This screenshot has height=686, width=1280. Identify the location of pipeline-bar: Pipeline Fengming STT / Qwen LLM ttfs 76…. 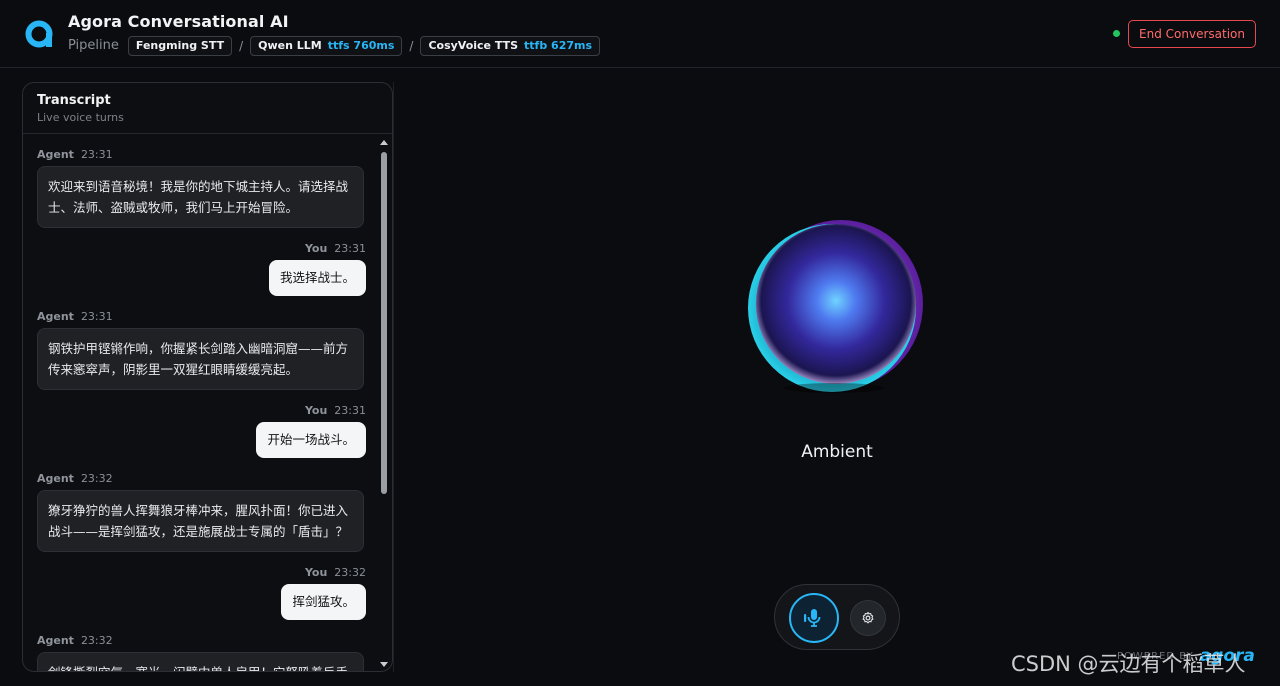
(334, 45).